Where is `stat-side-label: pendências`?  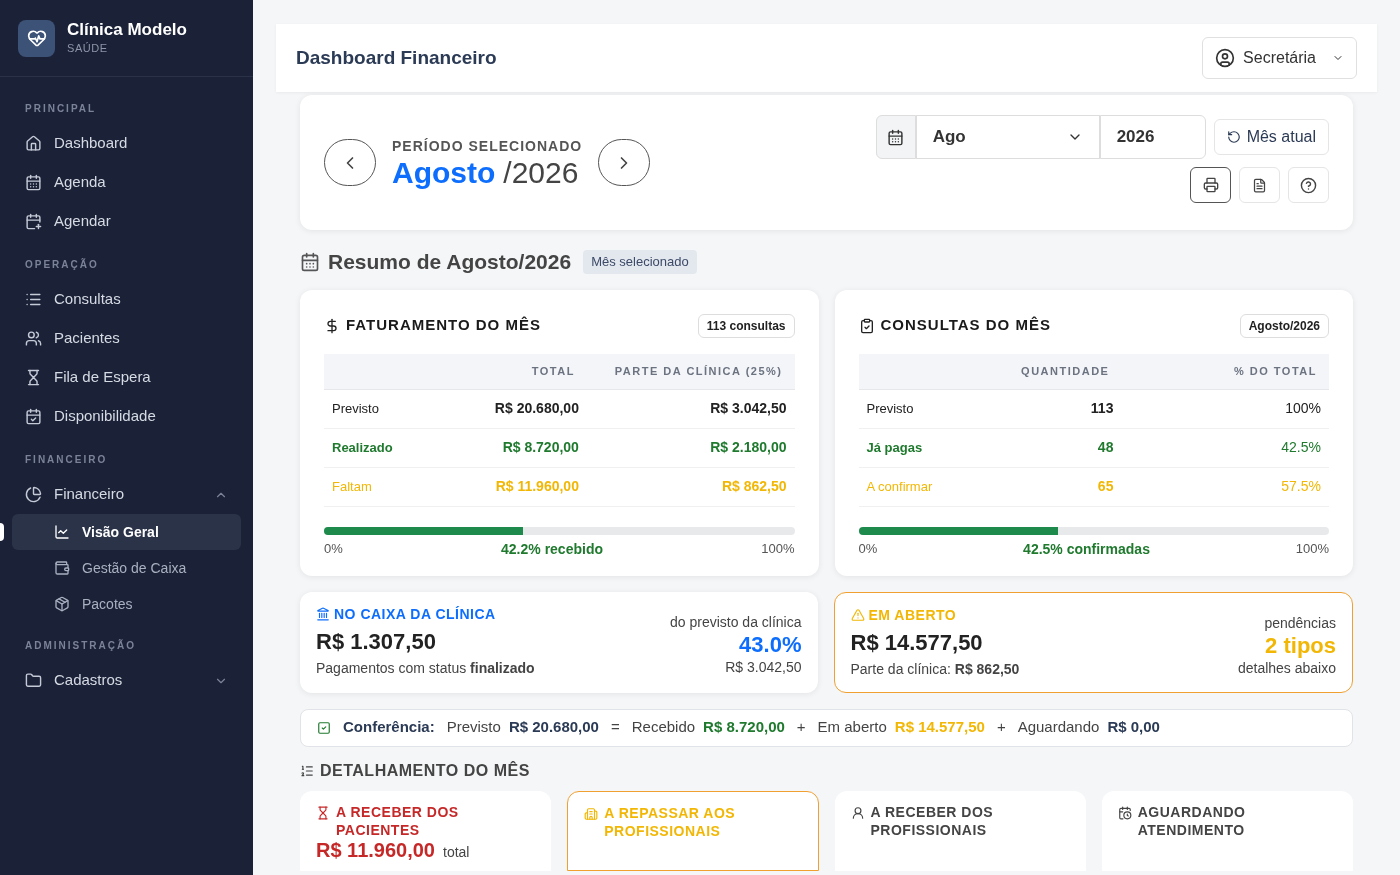 stat-side-label: pendências is located at coordinates (1300, 623).